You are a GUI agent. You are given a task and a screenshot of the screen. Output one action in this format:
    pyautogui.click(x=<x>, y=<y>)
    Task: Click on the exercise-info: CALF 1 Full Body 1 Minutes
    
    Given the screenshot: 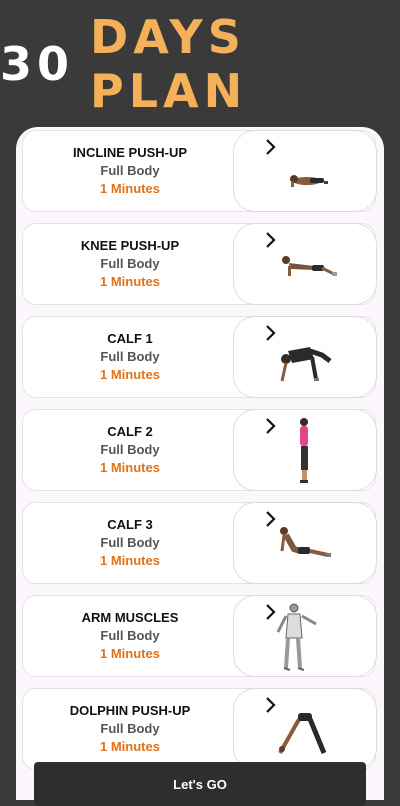 What is the action you would take?
    pyautogui.click(x=130, y=357)
    